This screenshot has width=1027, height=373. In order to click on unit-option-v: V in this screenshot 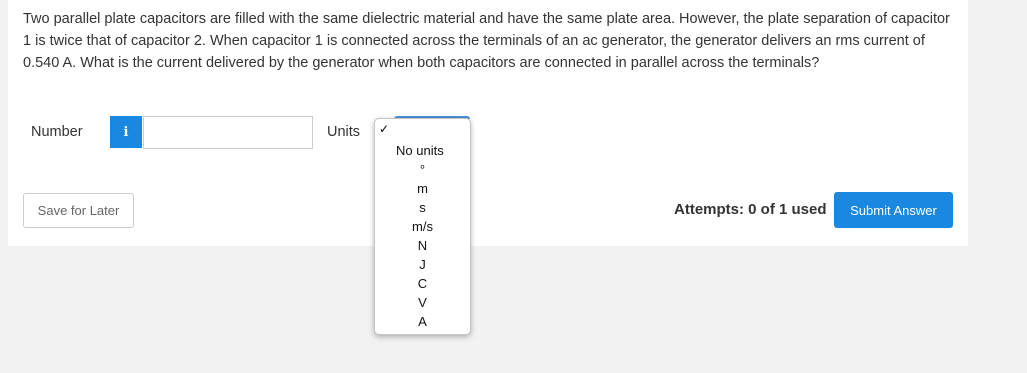, I will do `click(422, 302)`.